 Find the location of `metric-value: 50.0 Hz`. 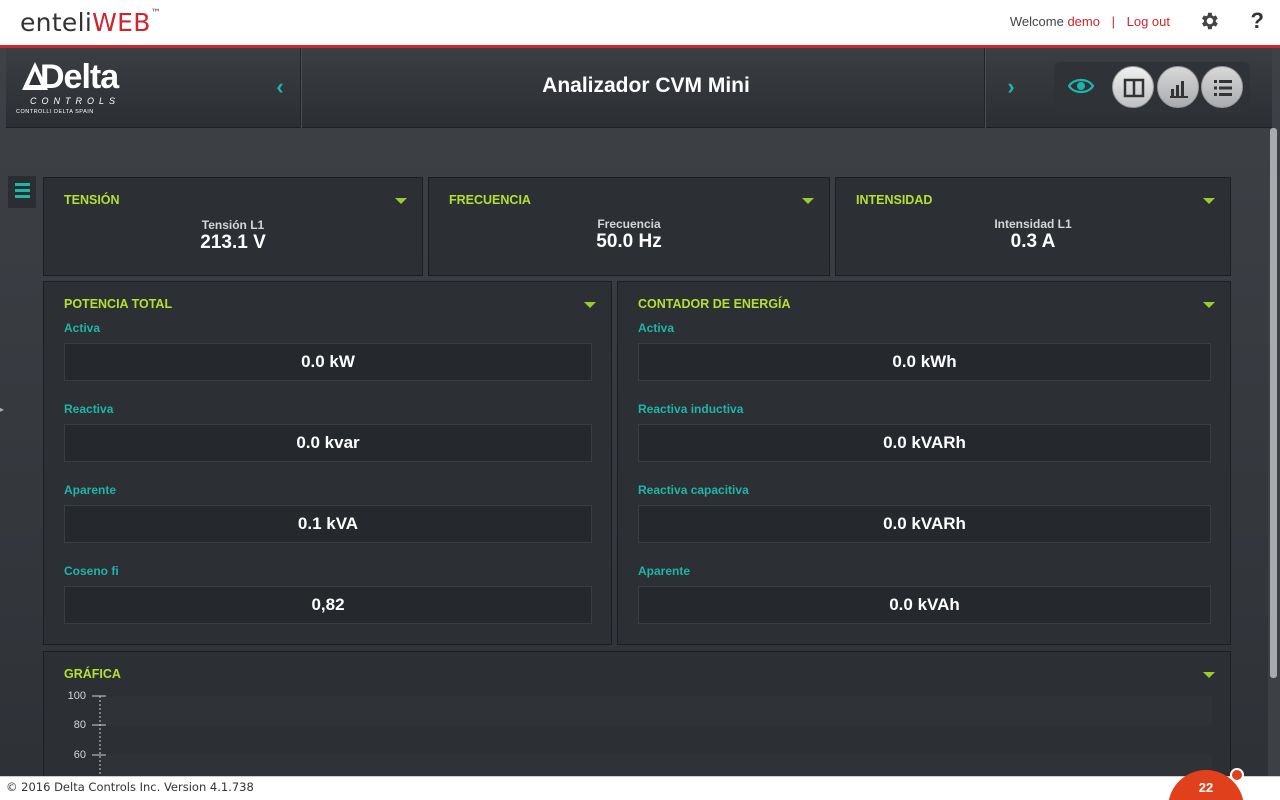

metric-value: 50.0 Hz is located at coordinates (629, 241).